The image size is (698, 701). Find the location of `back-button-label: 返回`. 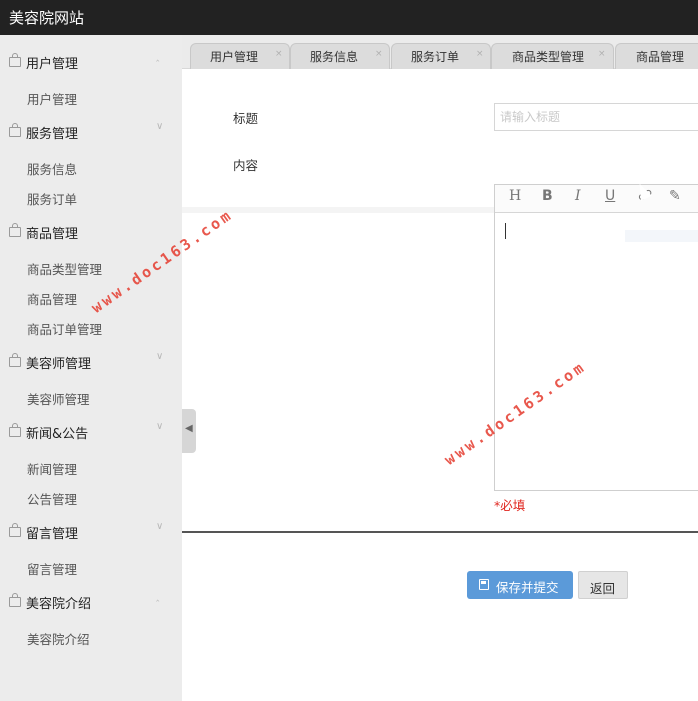

back-button-label: 返回 is located at coordinates (603, 588).